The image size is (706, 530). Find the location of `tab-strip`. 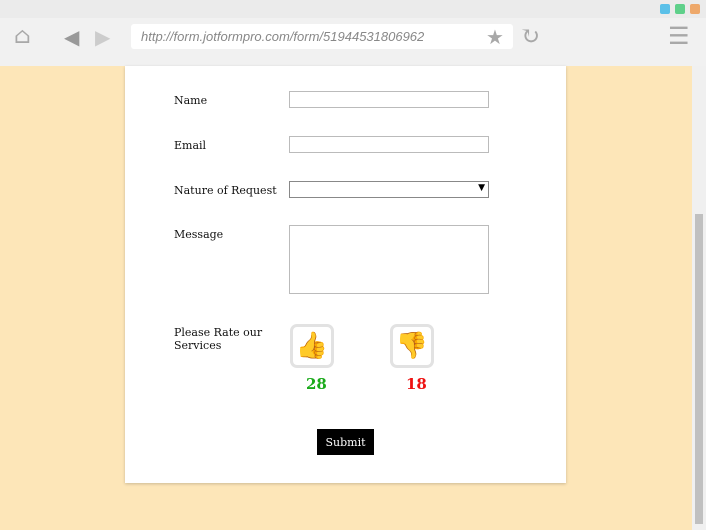

tab-strip is located at coordinates (353, 9).